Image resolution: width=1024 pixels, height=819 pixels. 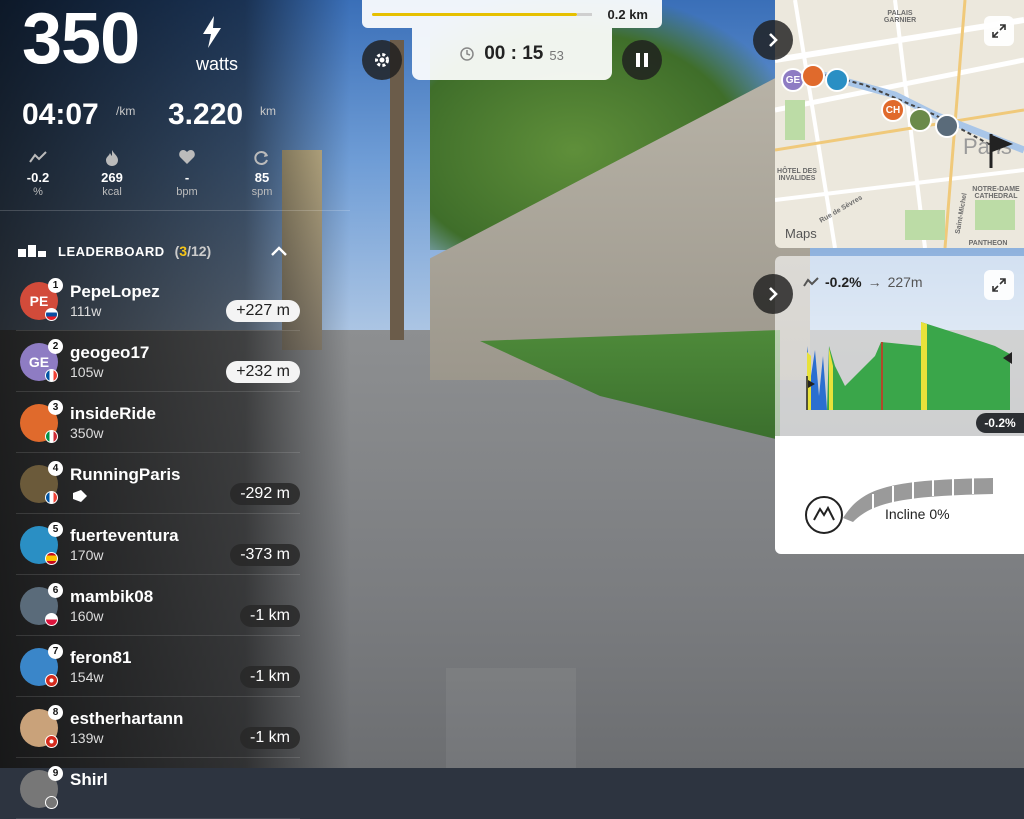 I want to click on stat-label: bpm, so click(x=187, y=192).